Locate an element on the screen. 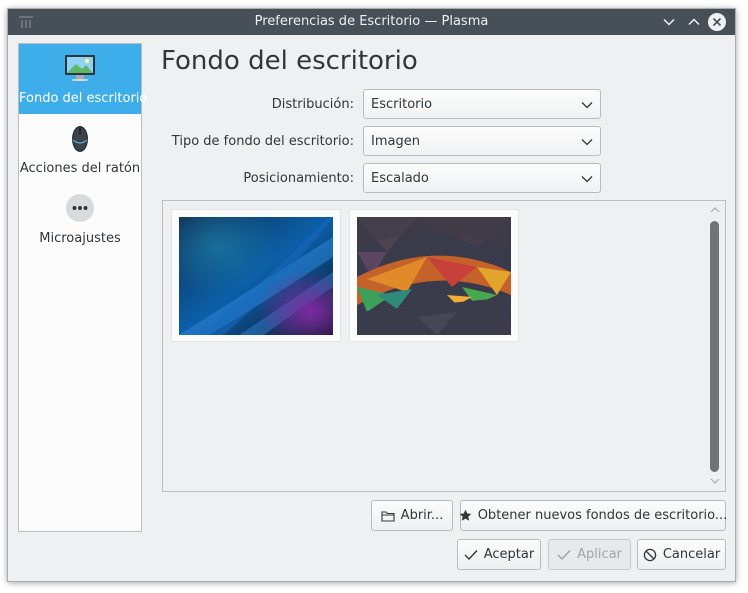 The width and height of the screenshot is (748, 593). scroll-down-button is located at coordinates (715, 481).